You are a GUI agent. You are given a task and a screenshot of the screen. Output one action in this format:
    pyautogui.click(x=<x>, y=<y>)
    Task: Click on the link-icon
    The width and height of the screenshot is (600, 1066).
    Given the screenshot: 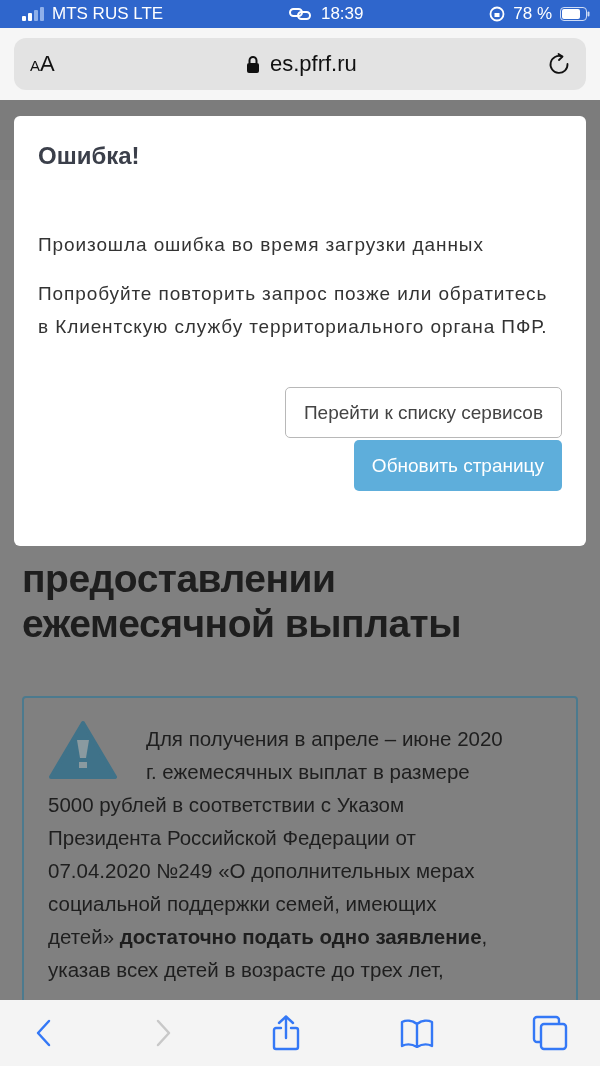 What is the action you would take?
    pyautogui.click(x=299, y=14)
    